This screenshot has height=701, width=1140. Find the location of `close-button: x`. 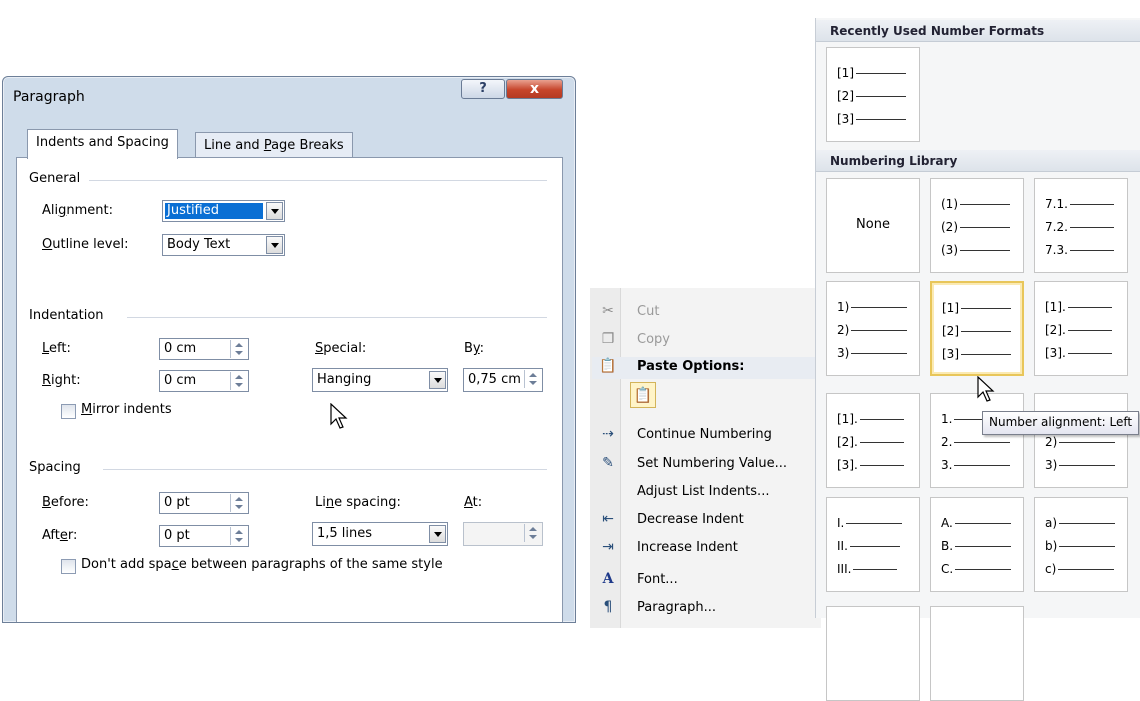

close-button: x is located at coordinates (534, 89).